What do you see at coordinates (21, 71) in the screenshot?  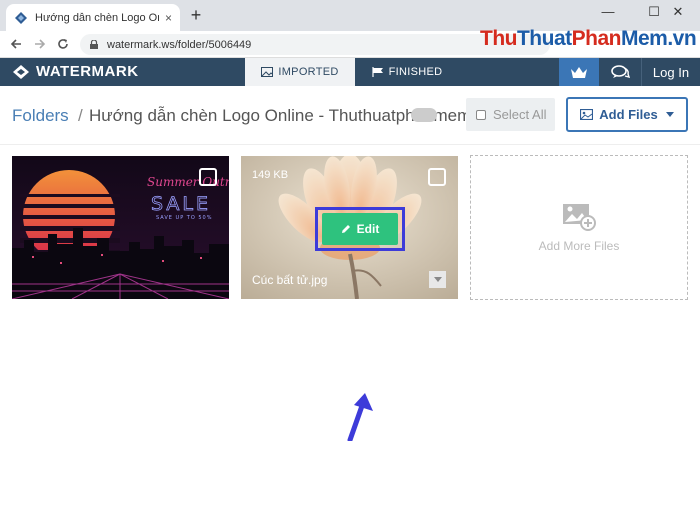 I see `droplet-logo-icon` at bounding box center [21, 71].